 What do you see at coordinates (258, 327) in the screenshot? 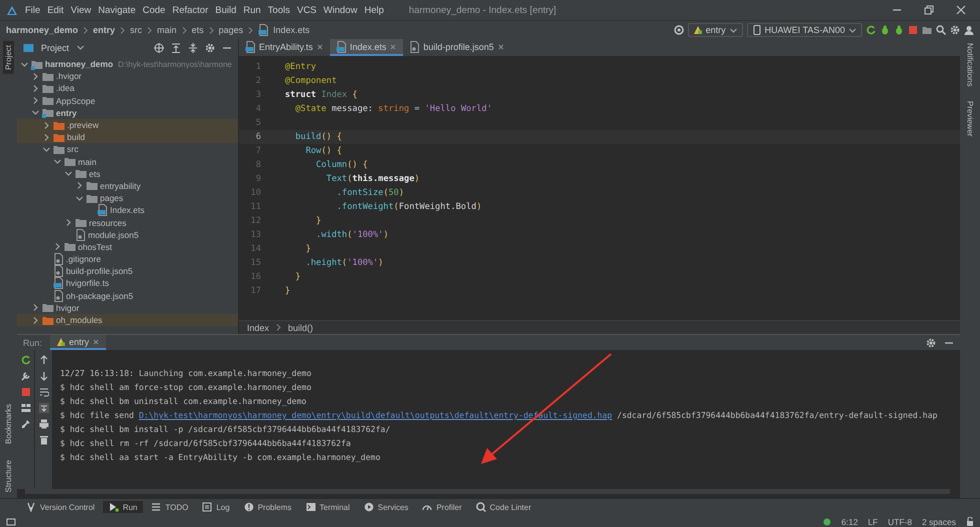
I see `code-breadcrumb: Index` at bounding box center [258, 327].